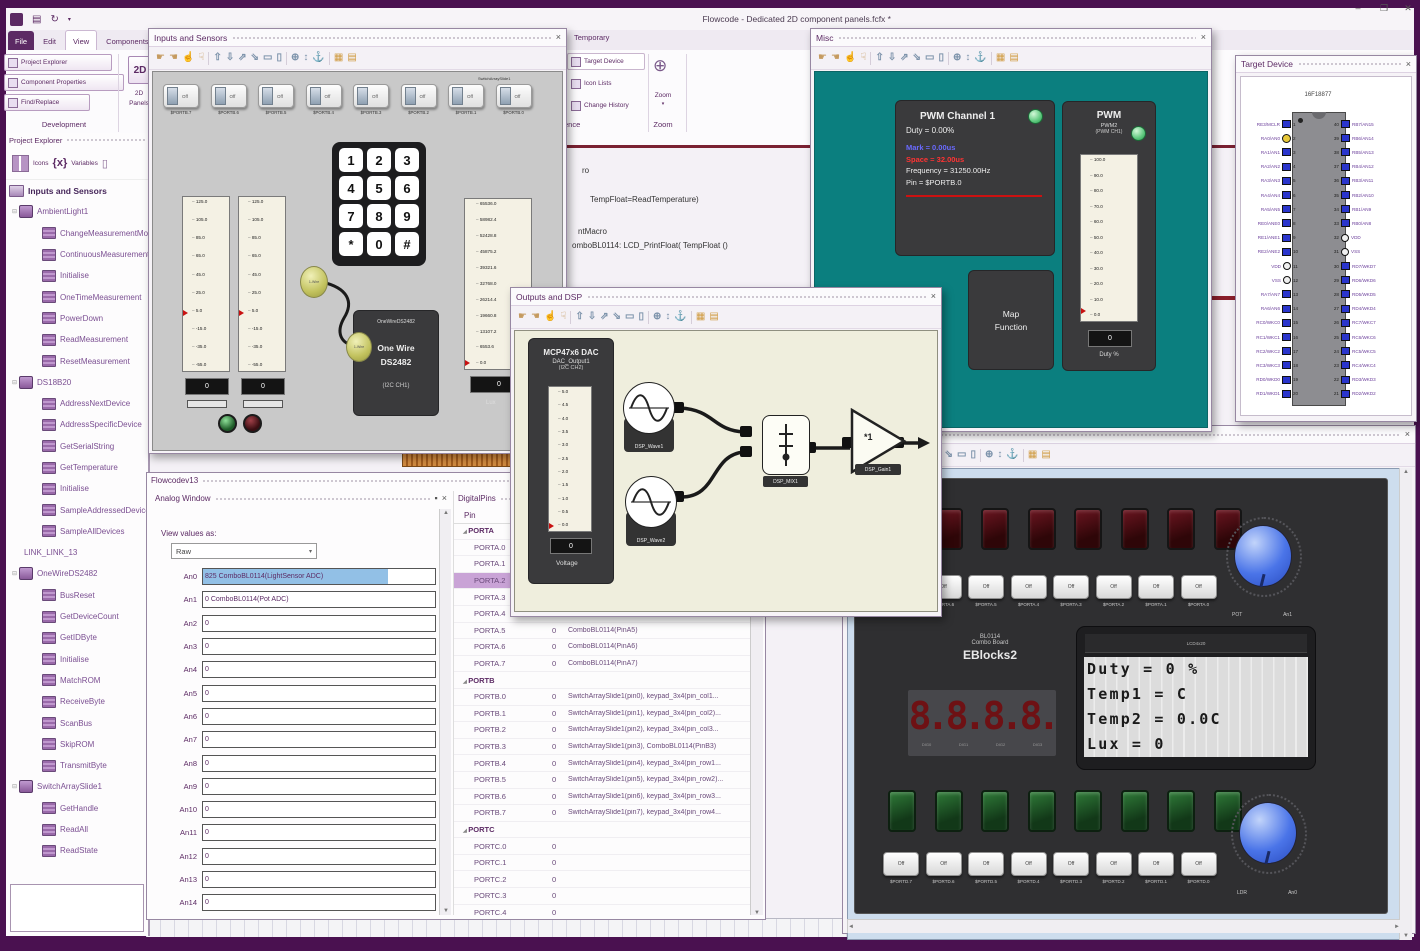 The width and height of the screenshot is (1420, 951). I want to click on project-explorer-button: Project Explorer, so click(58, 62).